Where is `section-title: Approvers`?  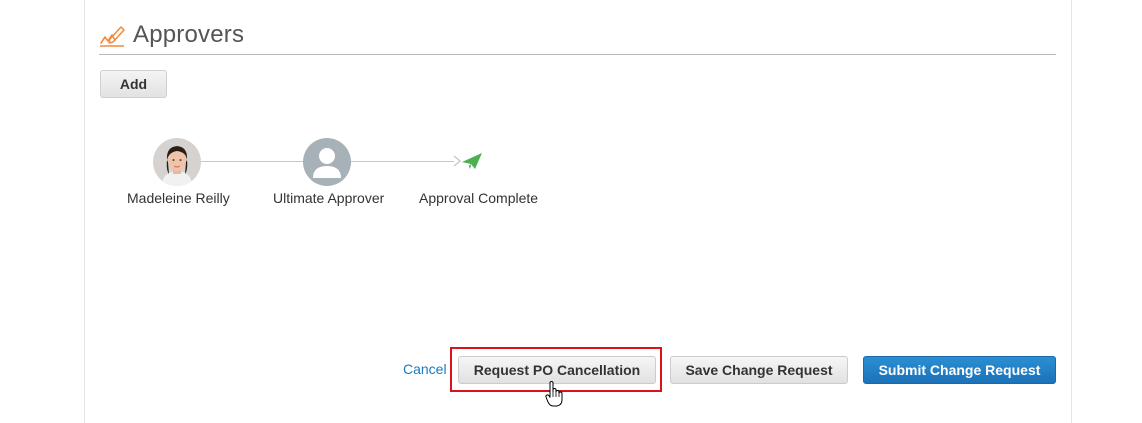
section-title: Approvers is located at coordinates (189, 34).